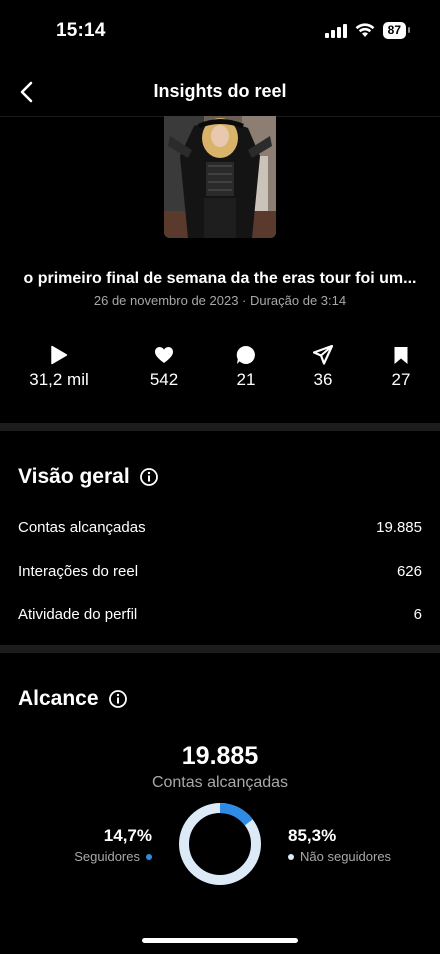  Describe the element at coordinates (82, 527) in the screenshot. I see `row-label: Contas alcançadas` at that location.